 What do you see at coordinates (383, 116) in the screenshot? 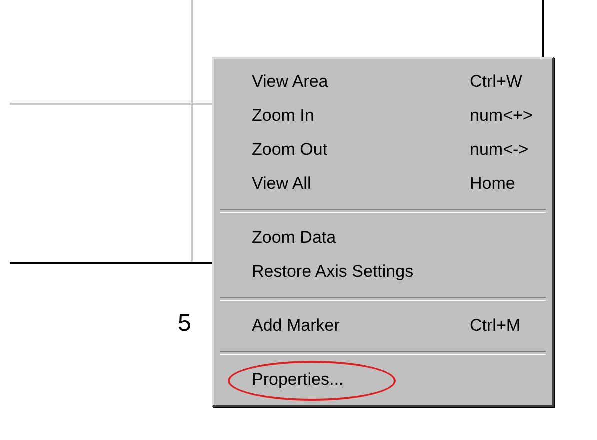
I see `menu-item: Zoom In num<+>` at bounding box center [383, 116].